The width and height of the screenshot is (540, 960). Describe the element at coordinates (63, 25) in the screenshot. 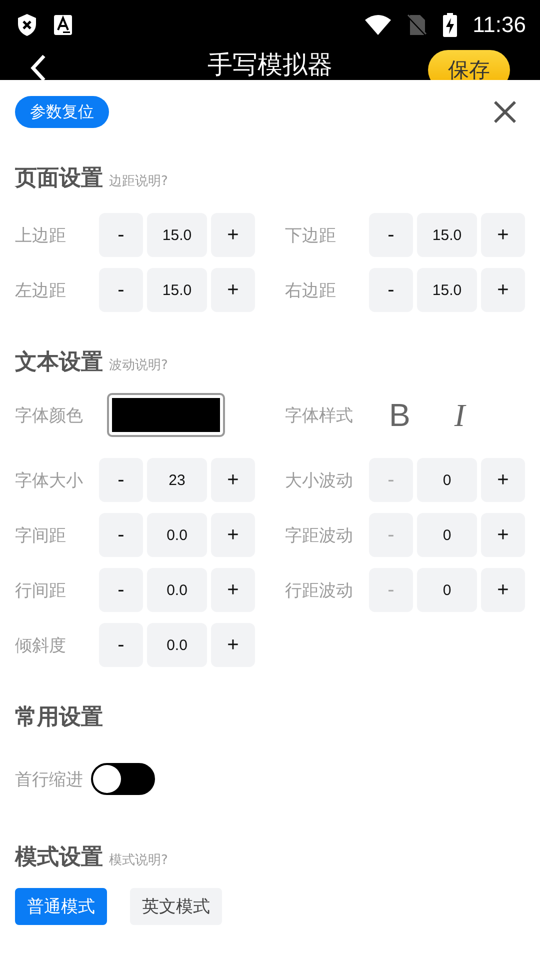

I see `app-notification-icon` at that location.